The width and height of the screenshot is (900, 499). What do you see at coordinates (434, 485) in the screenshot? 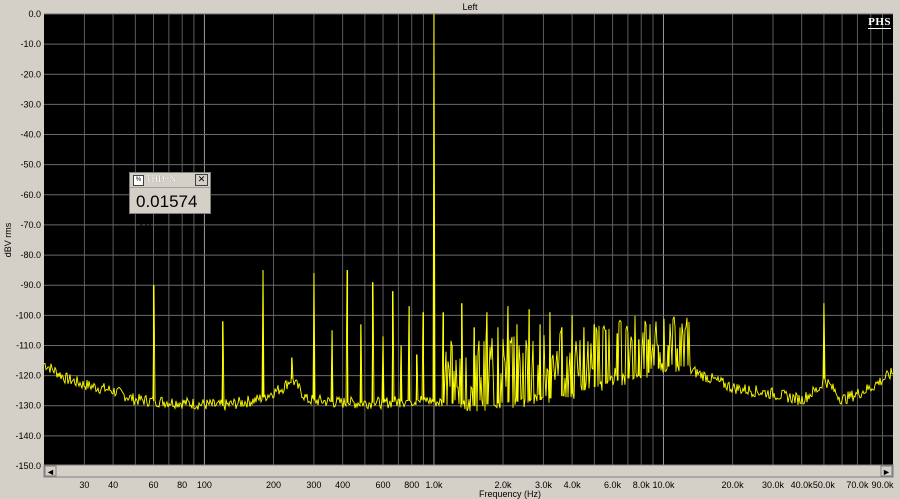
I see `x-tick-label: 1.0k` at bounding box center [434, 485].